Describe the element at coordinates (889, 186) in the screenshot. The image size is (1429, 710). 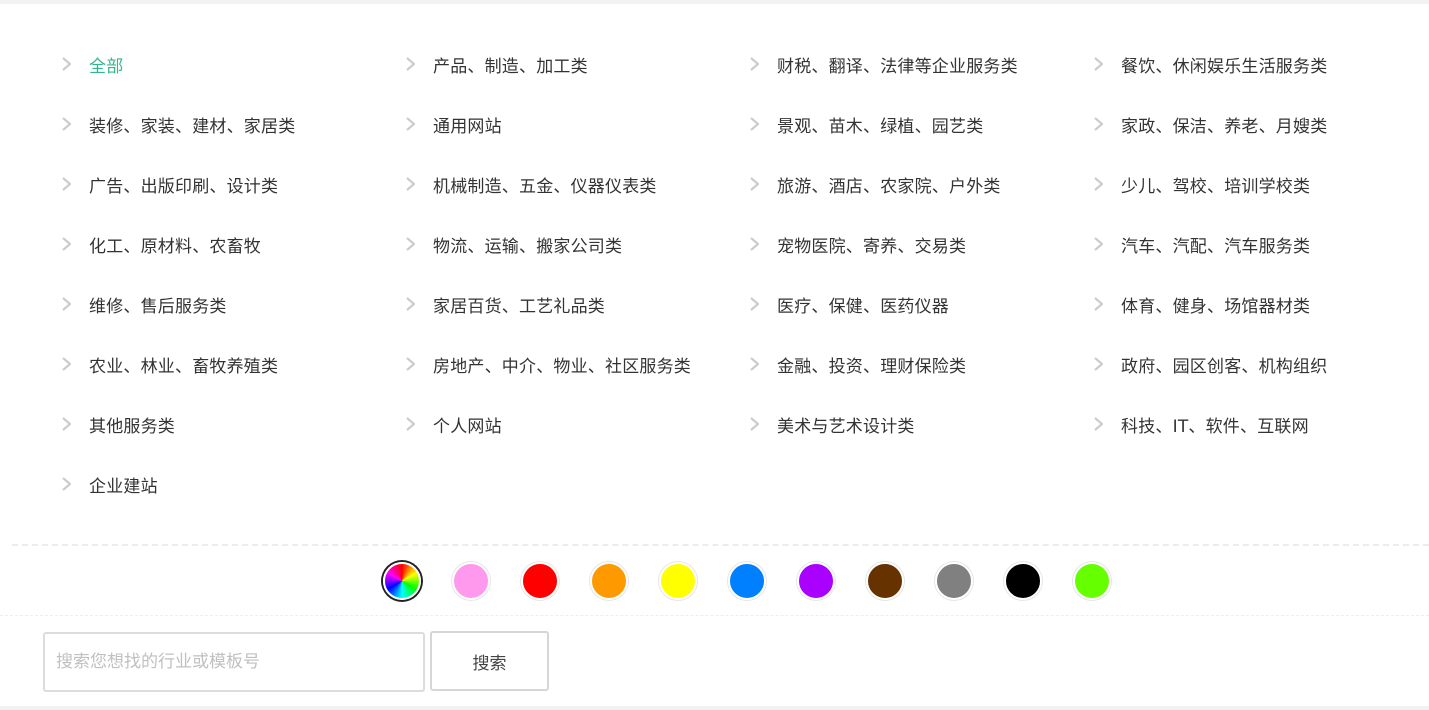
I see `category-label: 旅游、酒店、农家院、户外类` at that location.